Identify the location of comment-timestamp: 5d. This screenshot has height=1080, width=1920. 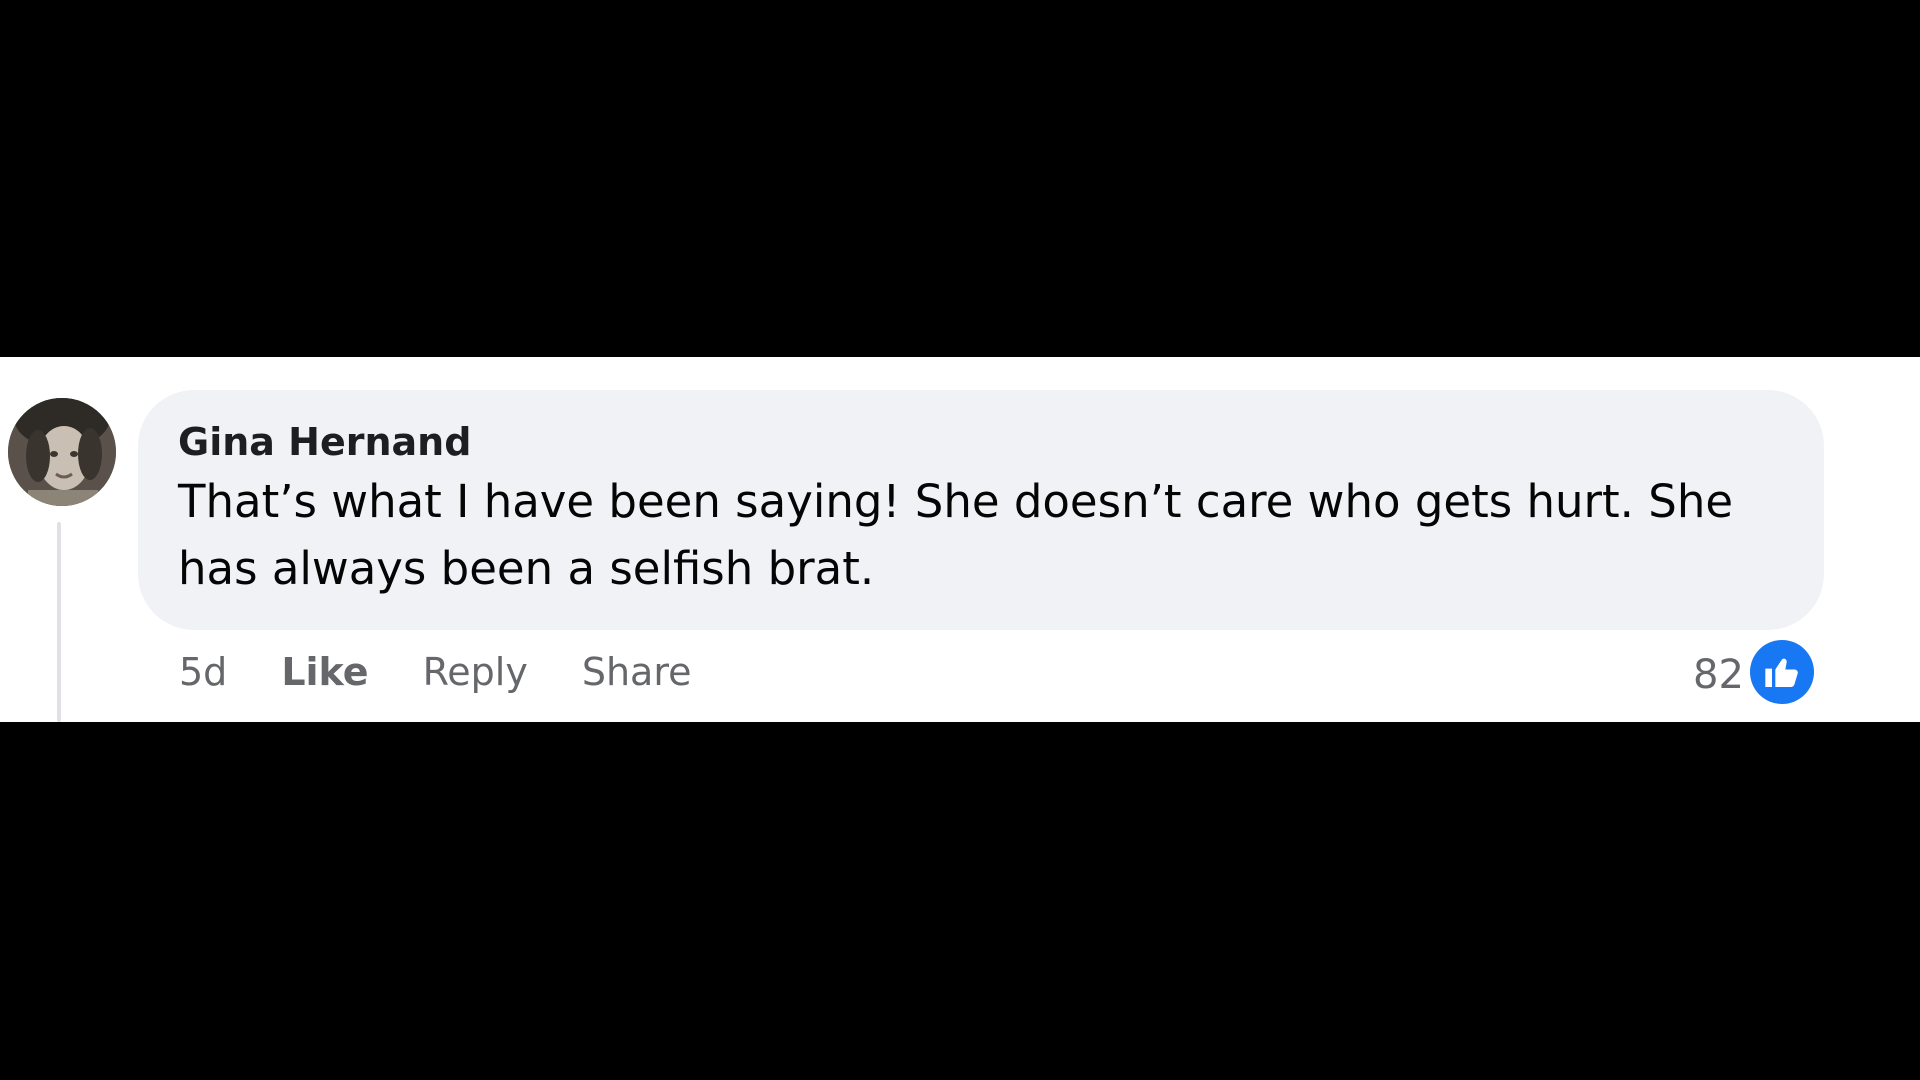
(203, 672).